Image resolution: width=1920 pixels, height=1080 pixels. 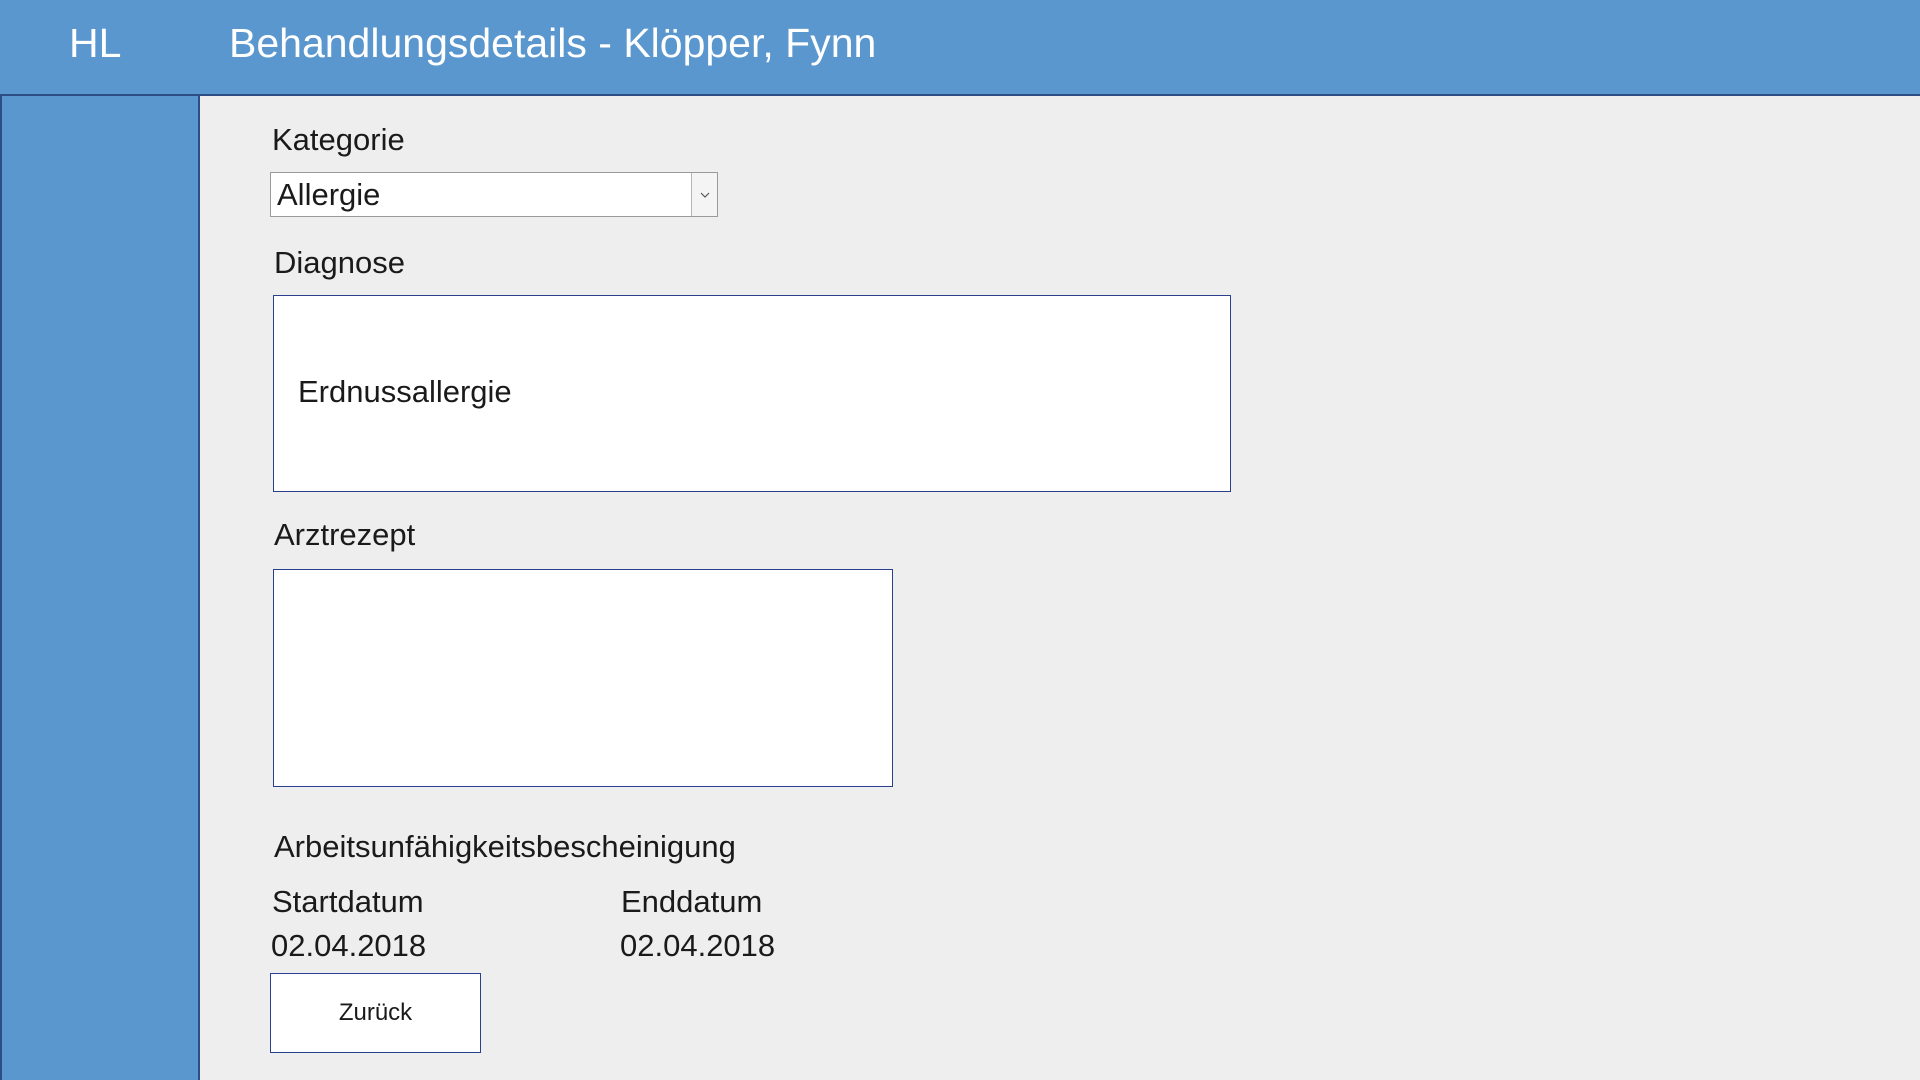 I want to click on diagnose-value: Erdnussallergie, so click(x=405, y=391).